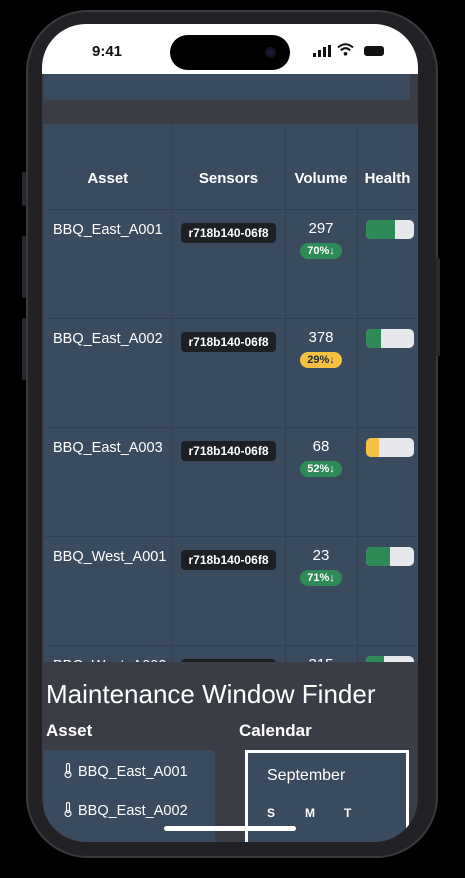  I want to click on volume-change-badge: 29%↓, so click(321, 360).